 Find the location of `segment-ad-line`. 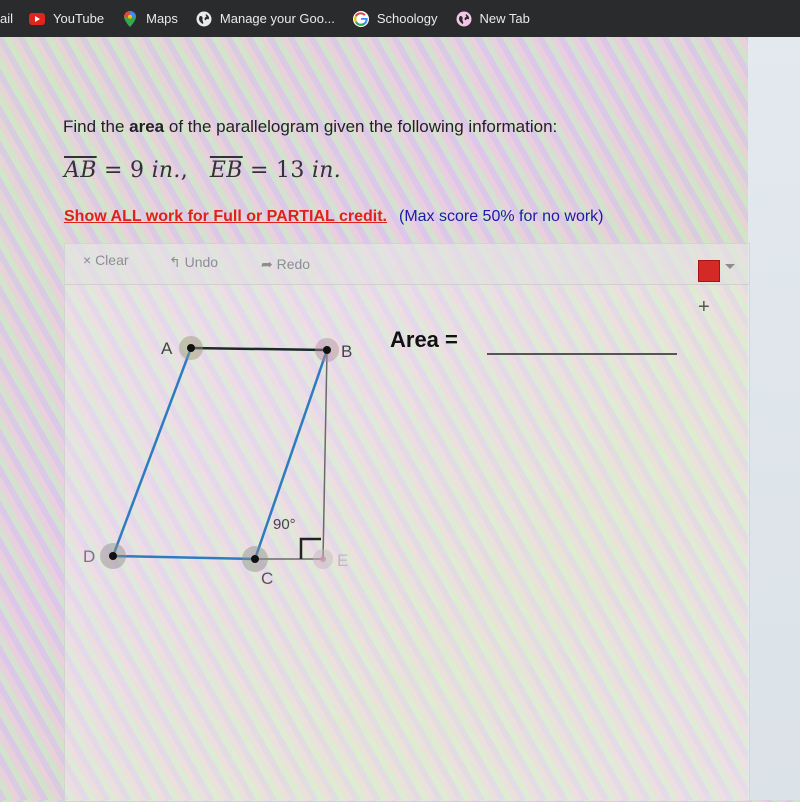

segment-ad-line is located at coordinates (152, 452).